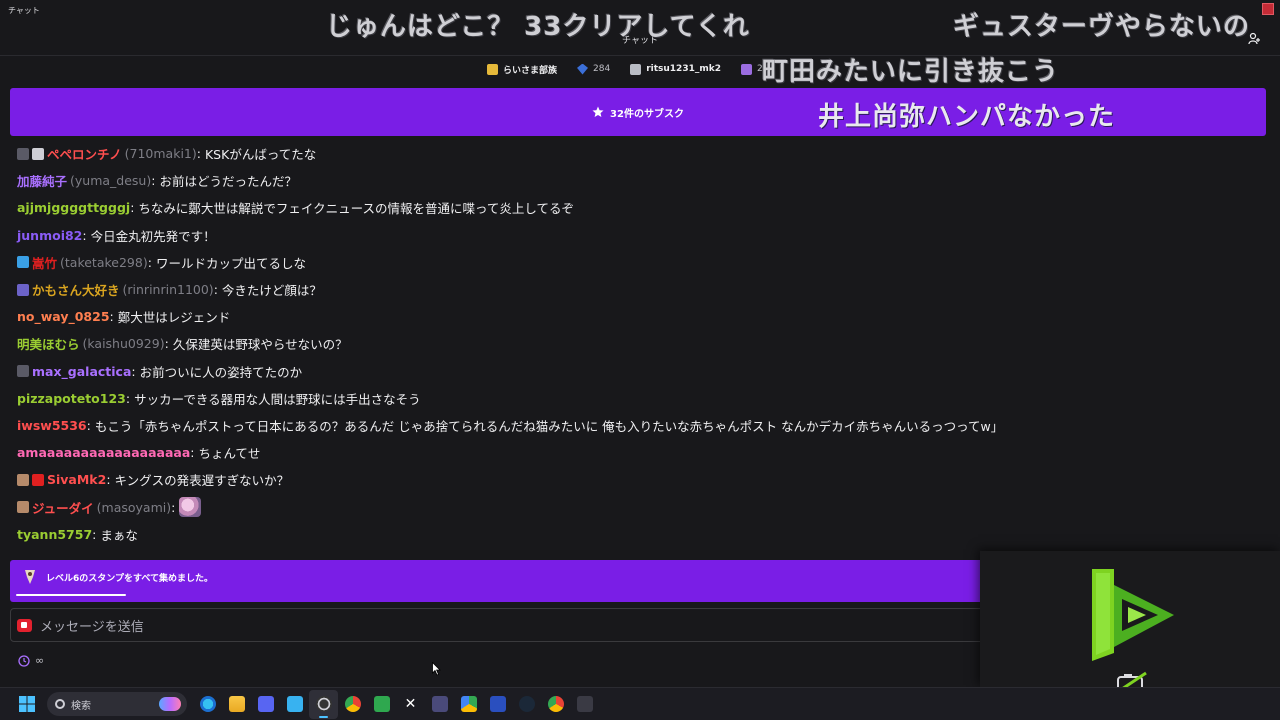 The height and width of the screenshot is (720, 1280). Describe the element at coordinates (271, 291) in the screenshot. I see `chat-text: 今きたけど顔は？` at that location.